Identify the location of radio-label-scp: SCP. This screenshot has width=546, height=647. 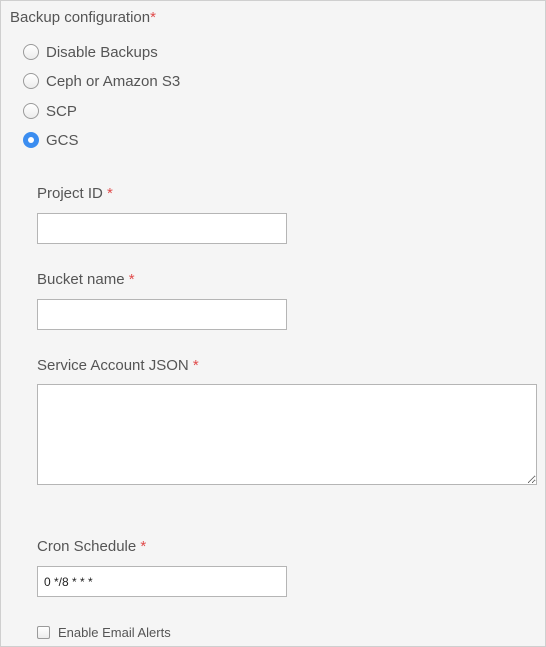
(61, 111).